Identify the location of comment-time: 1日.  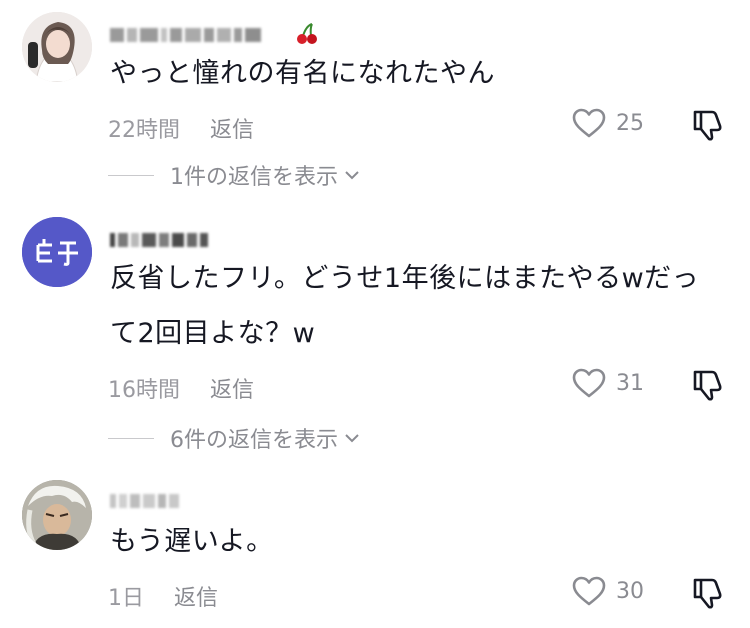
(126, 598).